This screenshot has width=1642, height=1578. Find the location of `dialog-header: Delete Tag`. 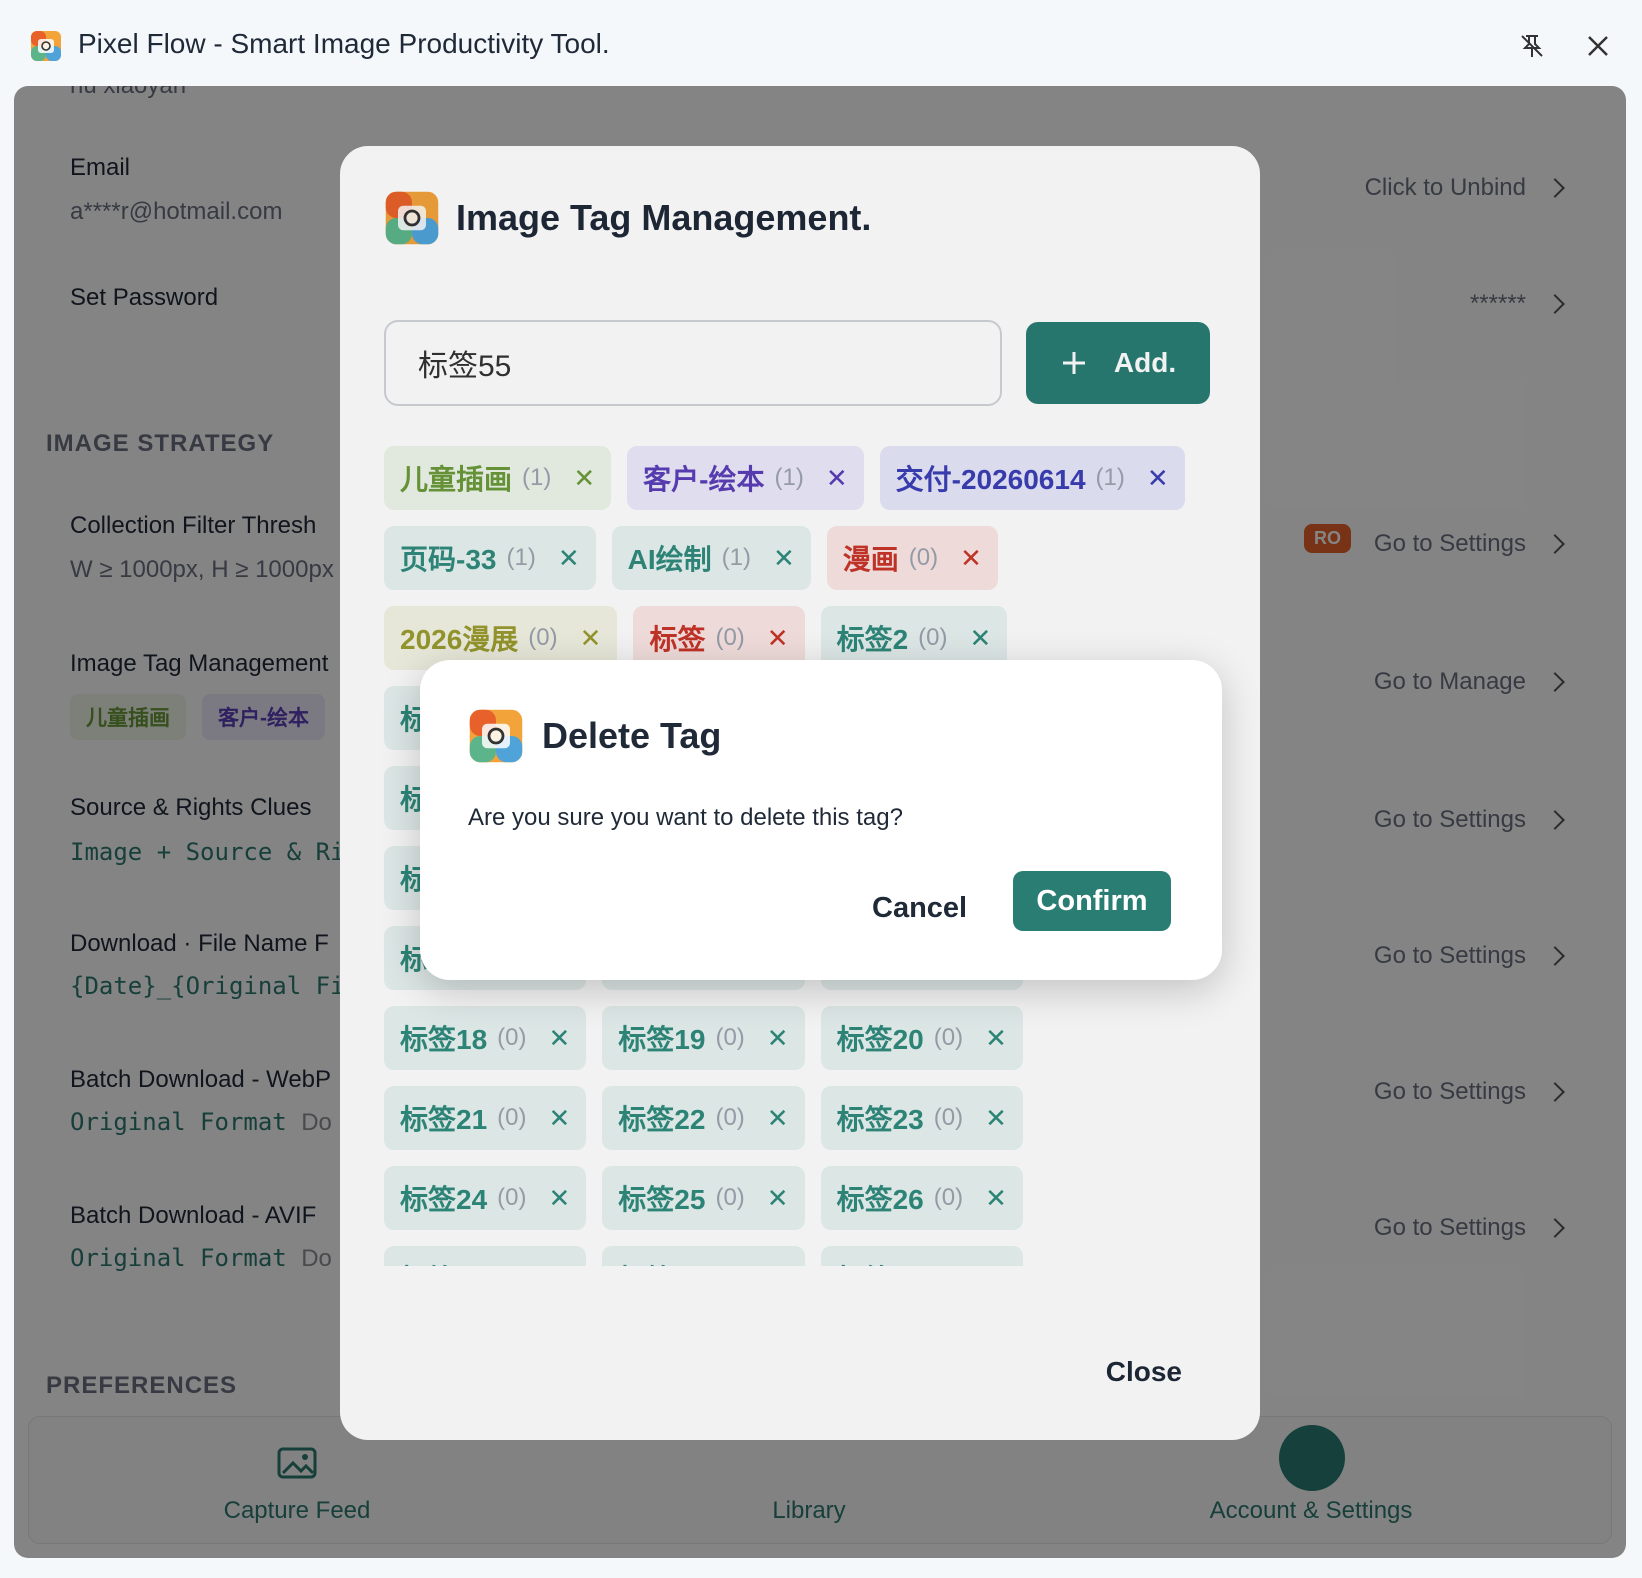

dialog-header: Delete Tag is located at coordinates (594, 736).